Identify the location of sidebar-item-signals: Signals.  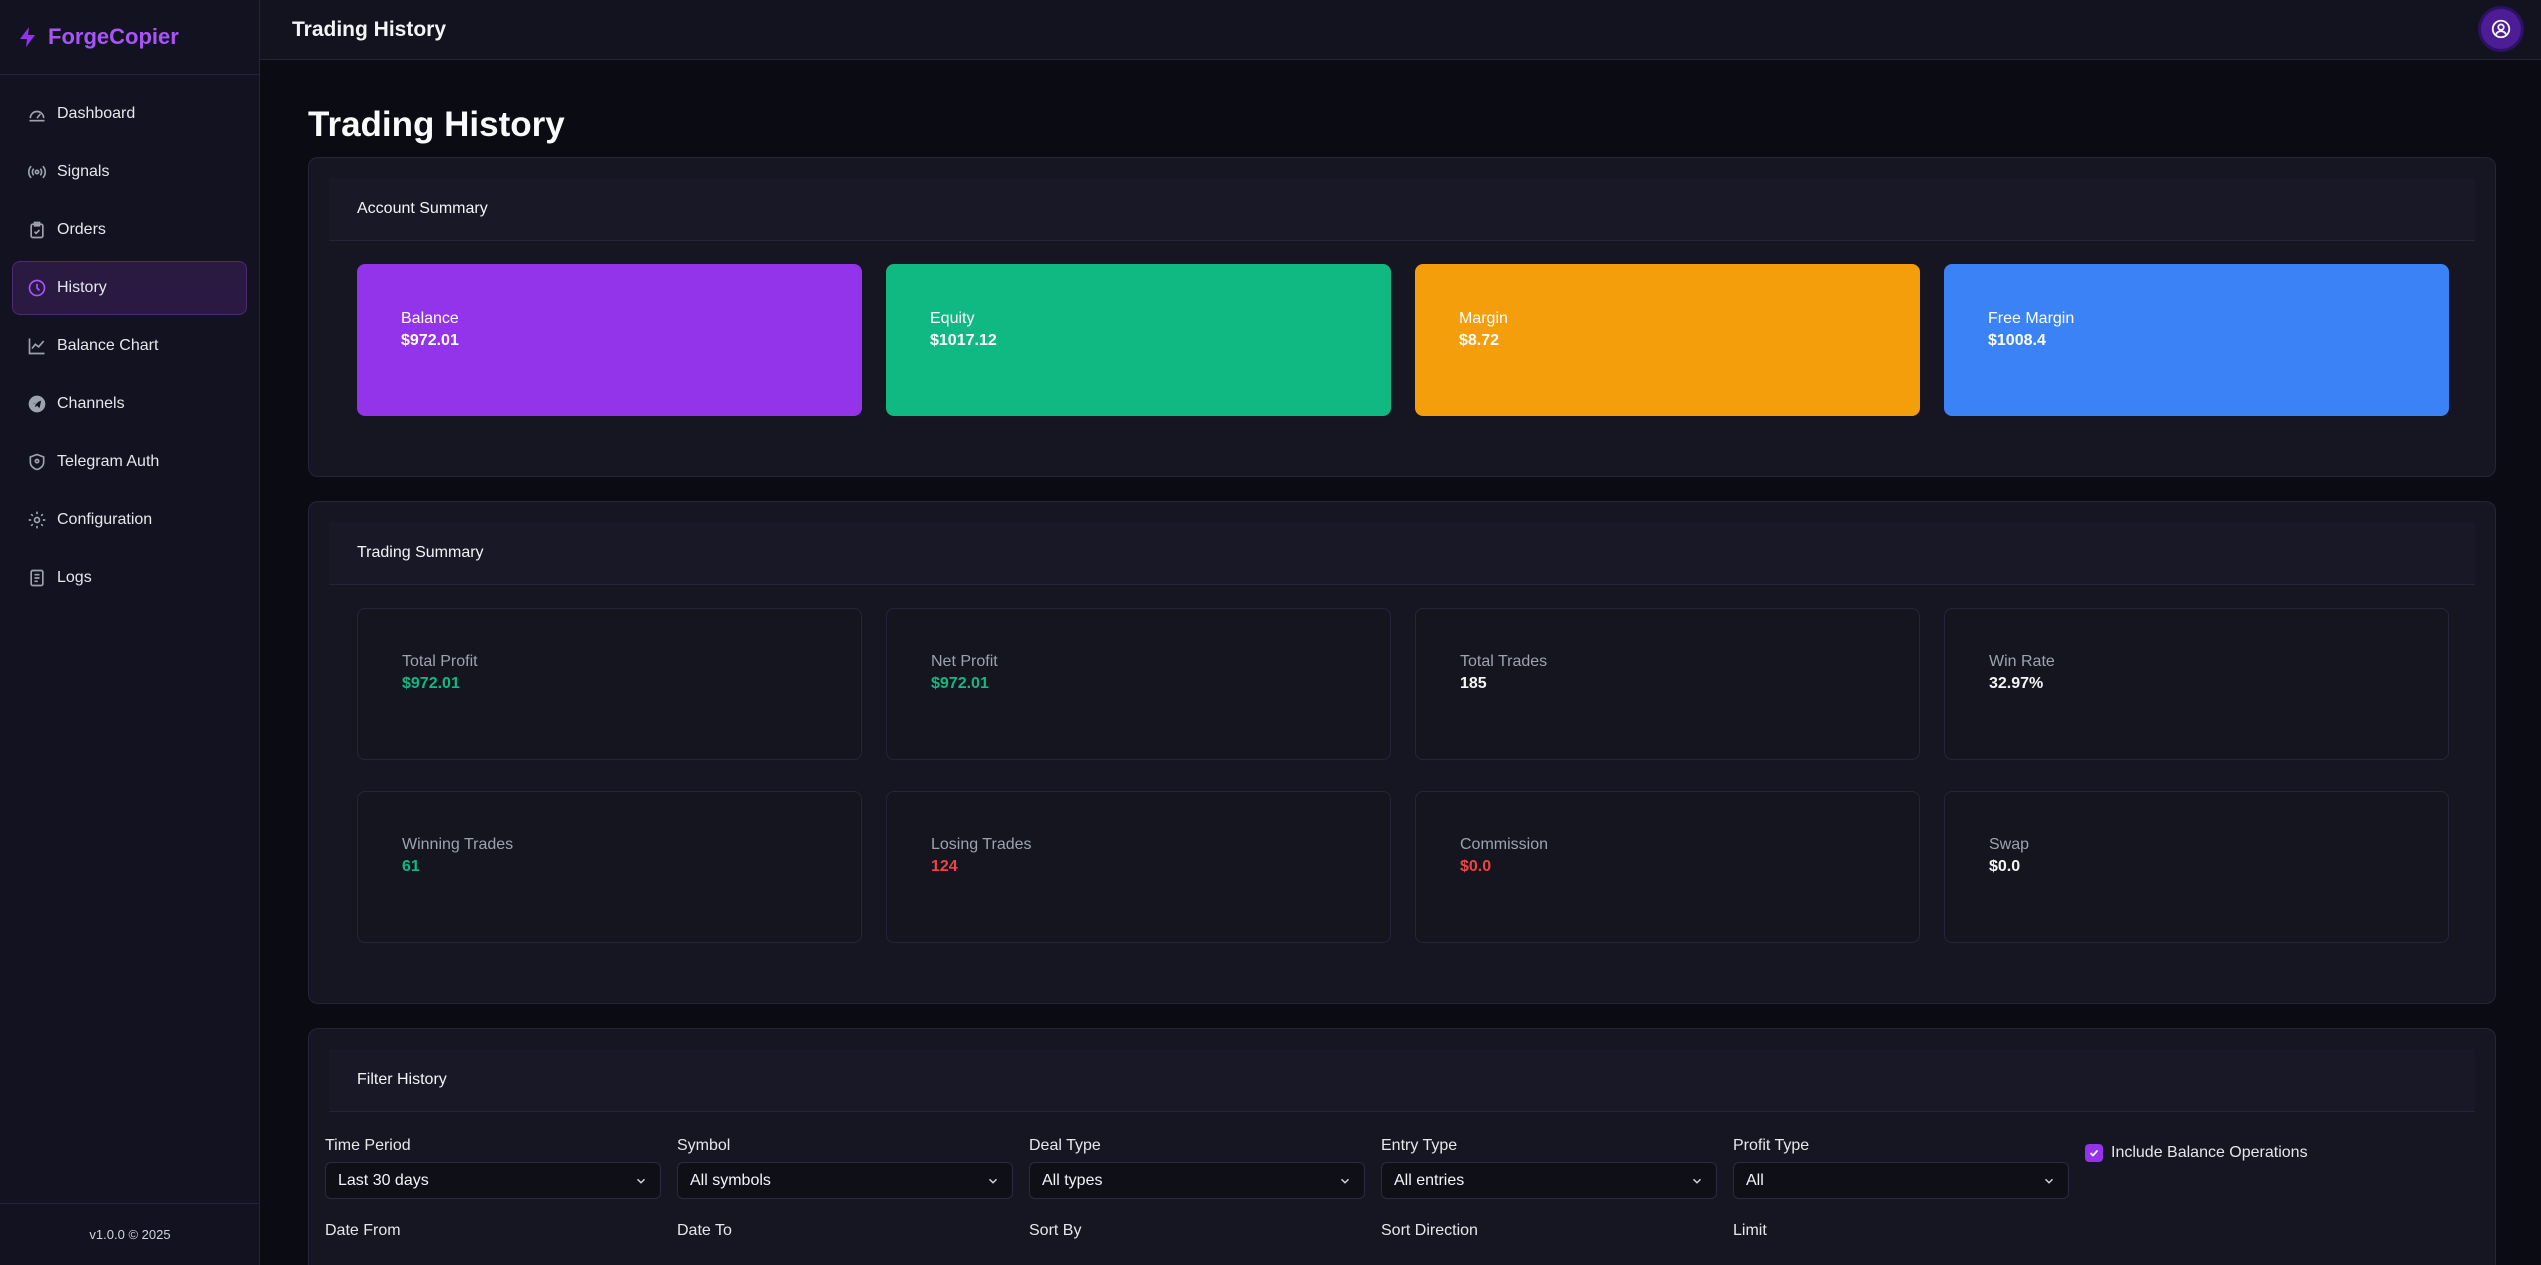
(129, 172).